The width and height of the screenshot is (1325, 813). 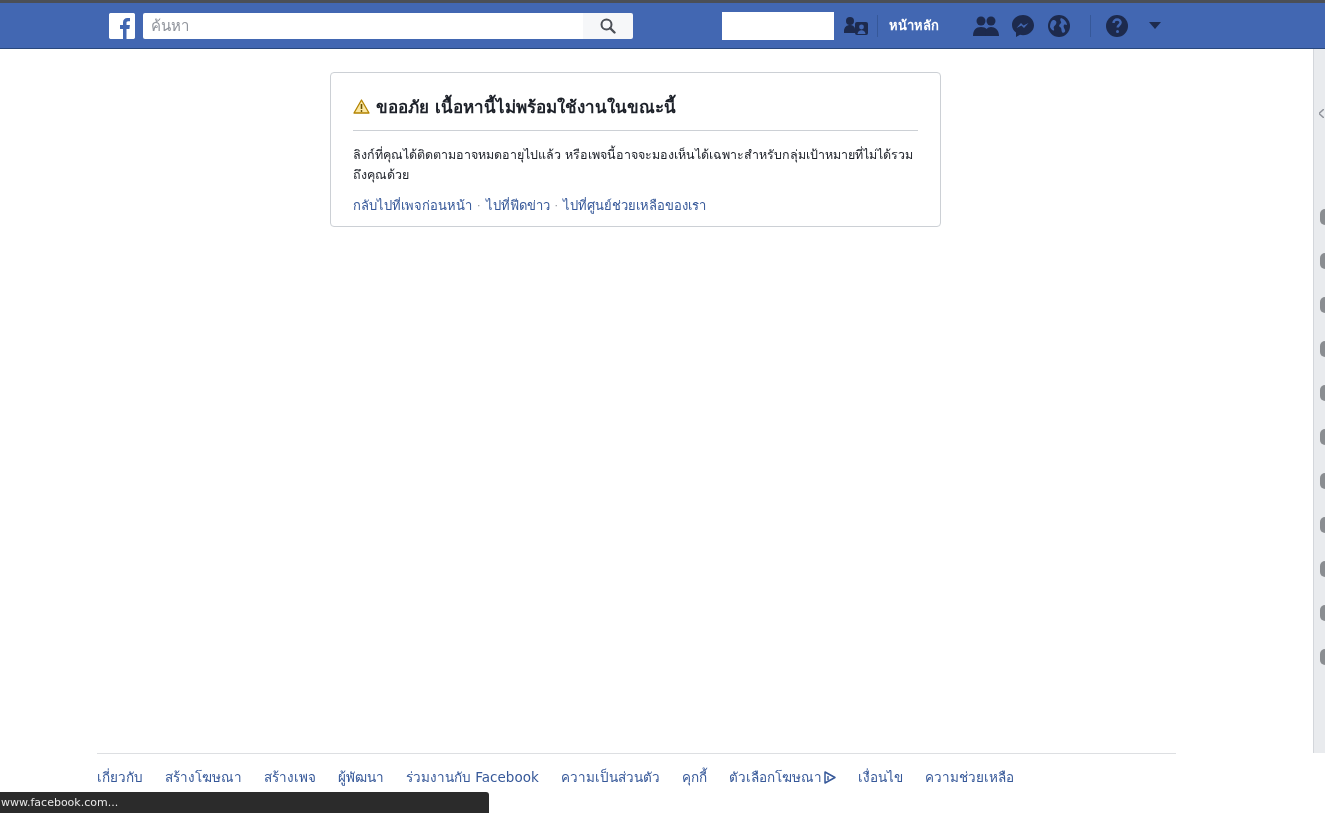 What do you see at coordinates (782, 777) in the screenshot?
I see `footer-link: ตัวเลือกโฆษณา` at bounding box center [782, 777].